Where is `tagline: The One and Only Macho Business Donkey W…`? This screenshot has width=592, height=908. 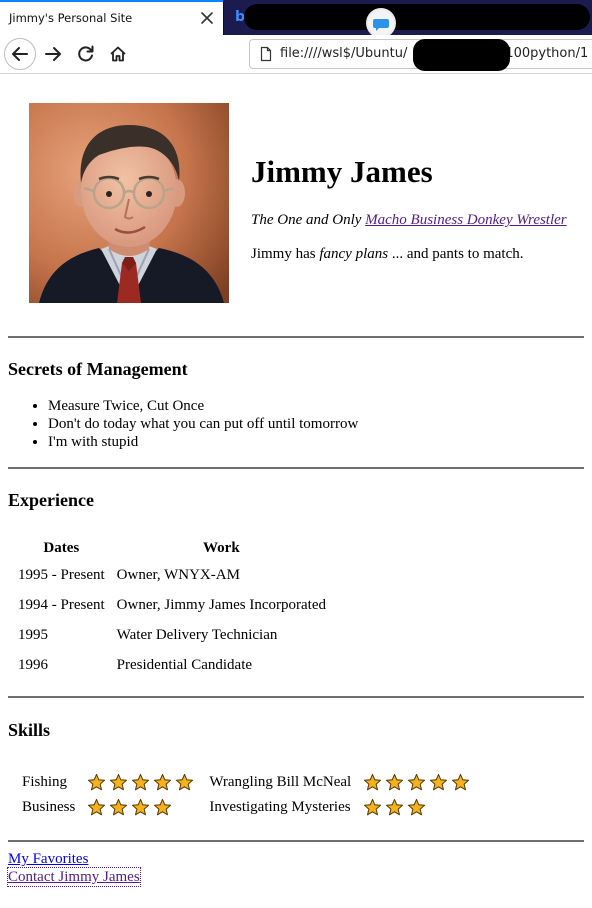
tagline: The One and Only Macho Business Donkey W… is located at coordinates (409, 220).